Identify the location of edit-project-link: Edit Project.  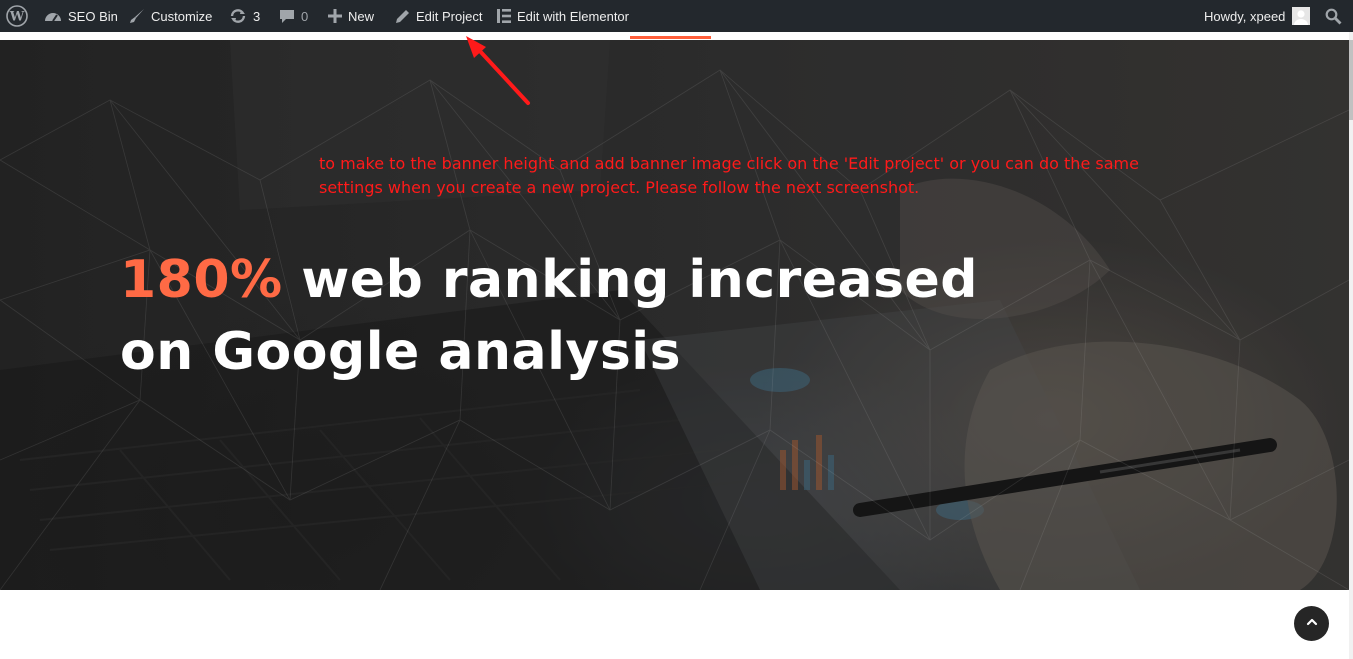
(438, 16).